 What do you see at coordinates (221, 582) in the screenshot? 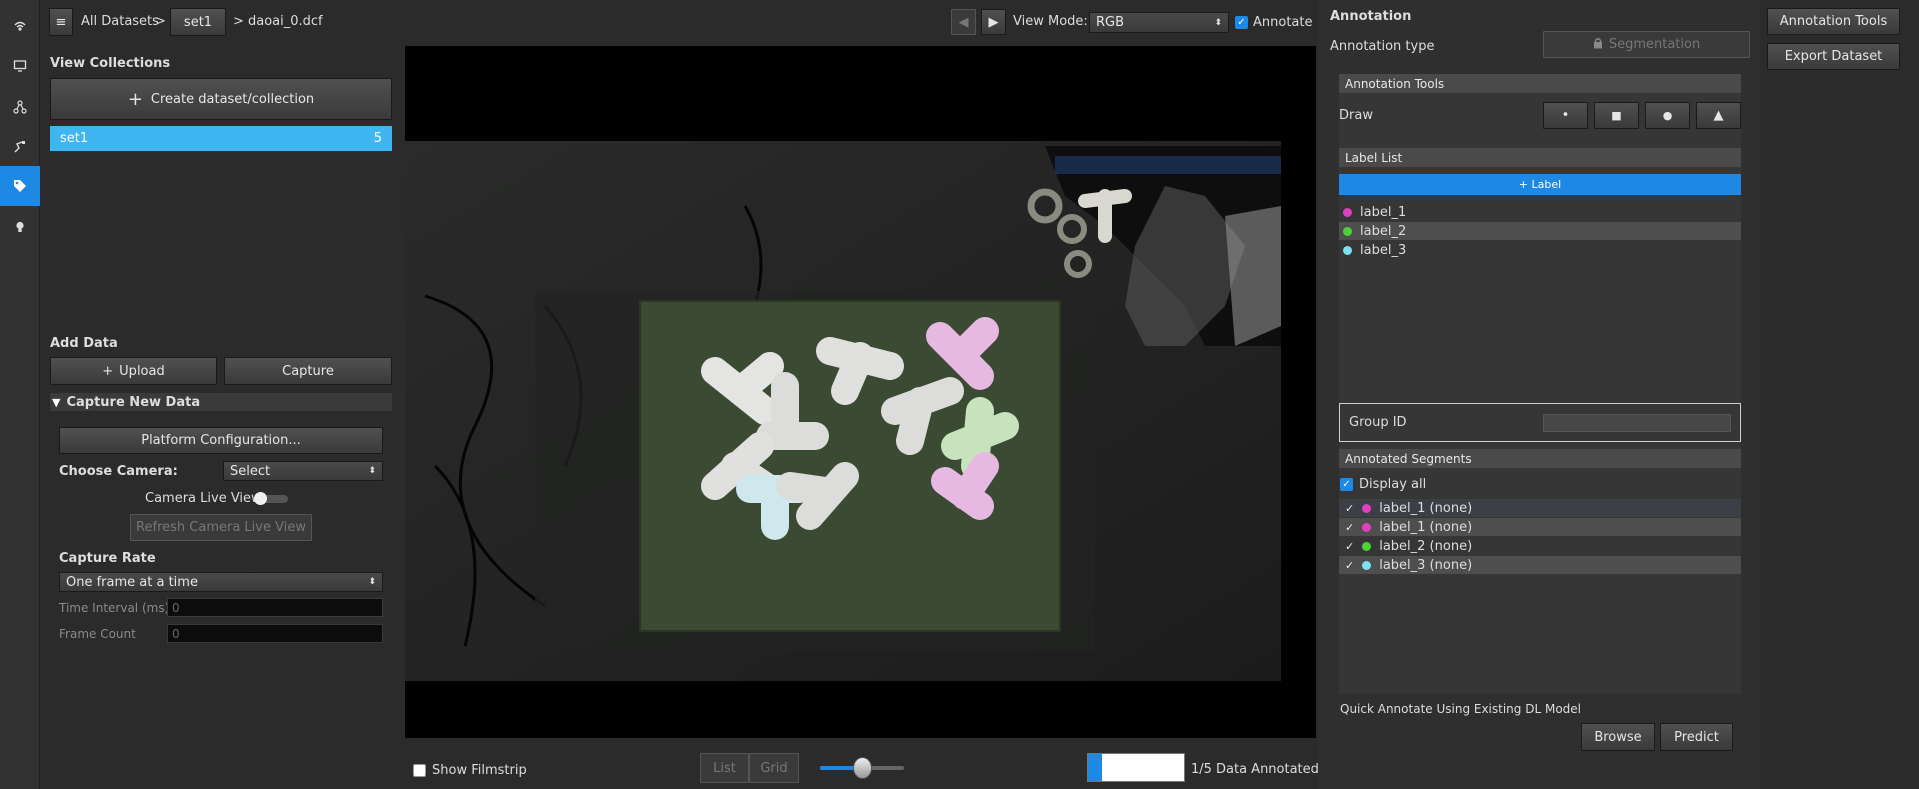
I see `capture-rate-select: One frame at a time ⬍` at bounding box center [221, 582].